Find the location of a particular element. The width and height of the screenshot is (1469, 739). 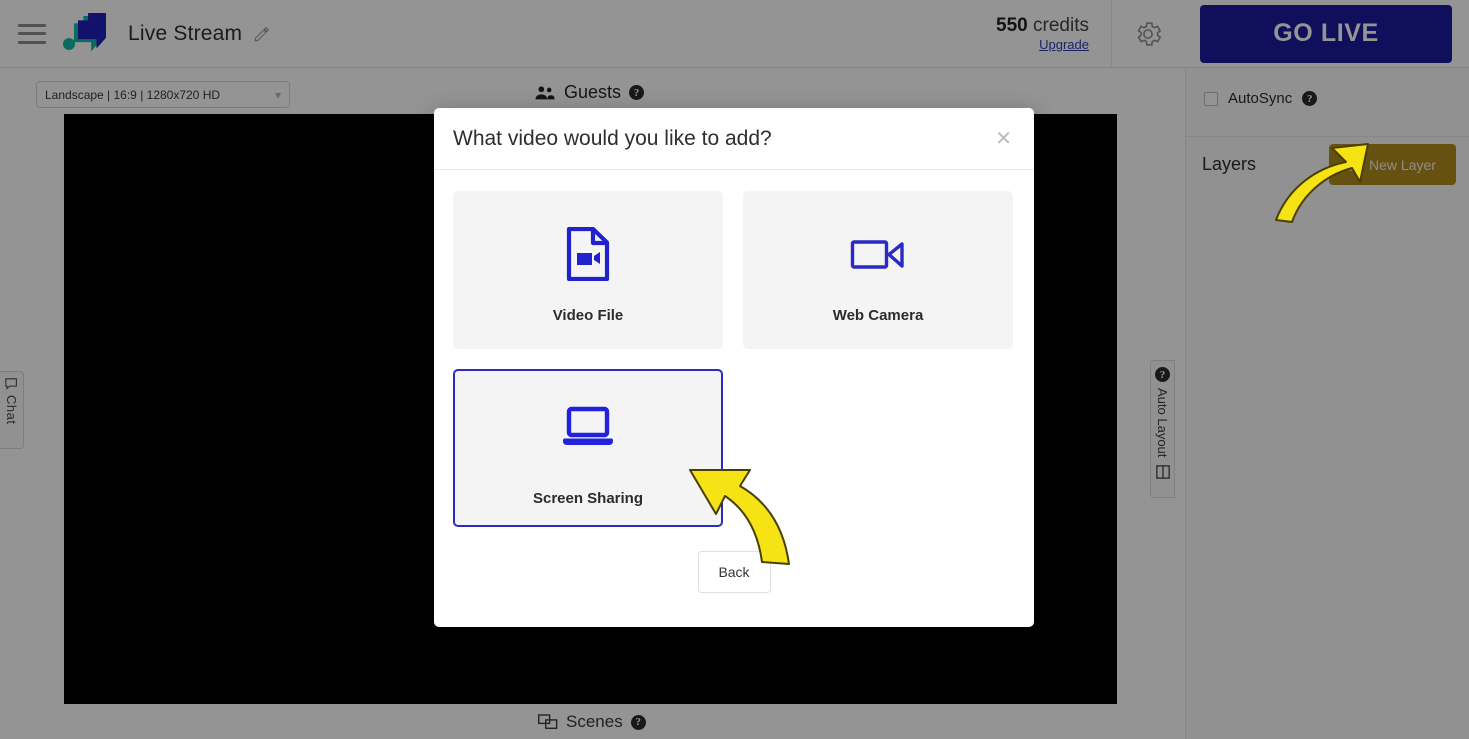

option-screen-sharing: Screen Sharing is located at coordinates (588, 448).